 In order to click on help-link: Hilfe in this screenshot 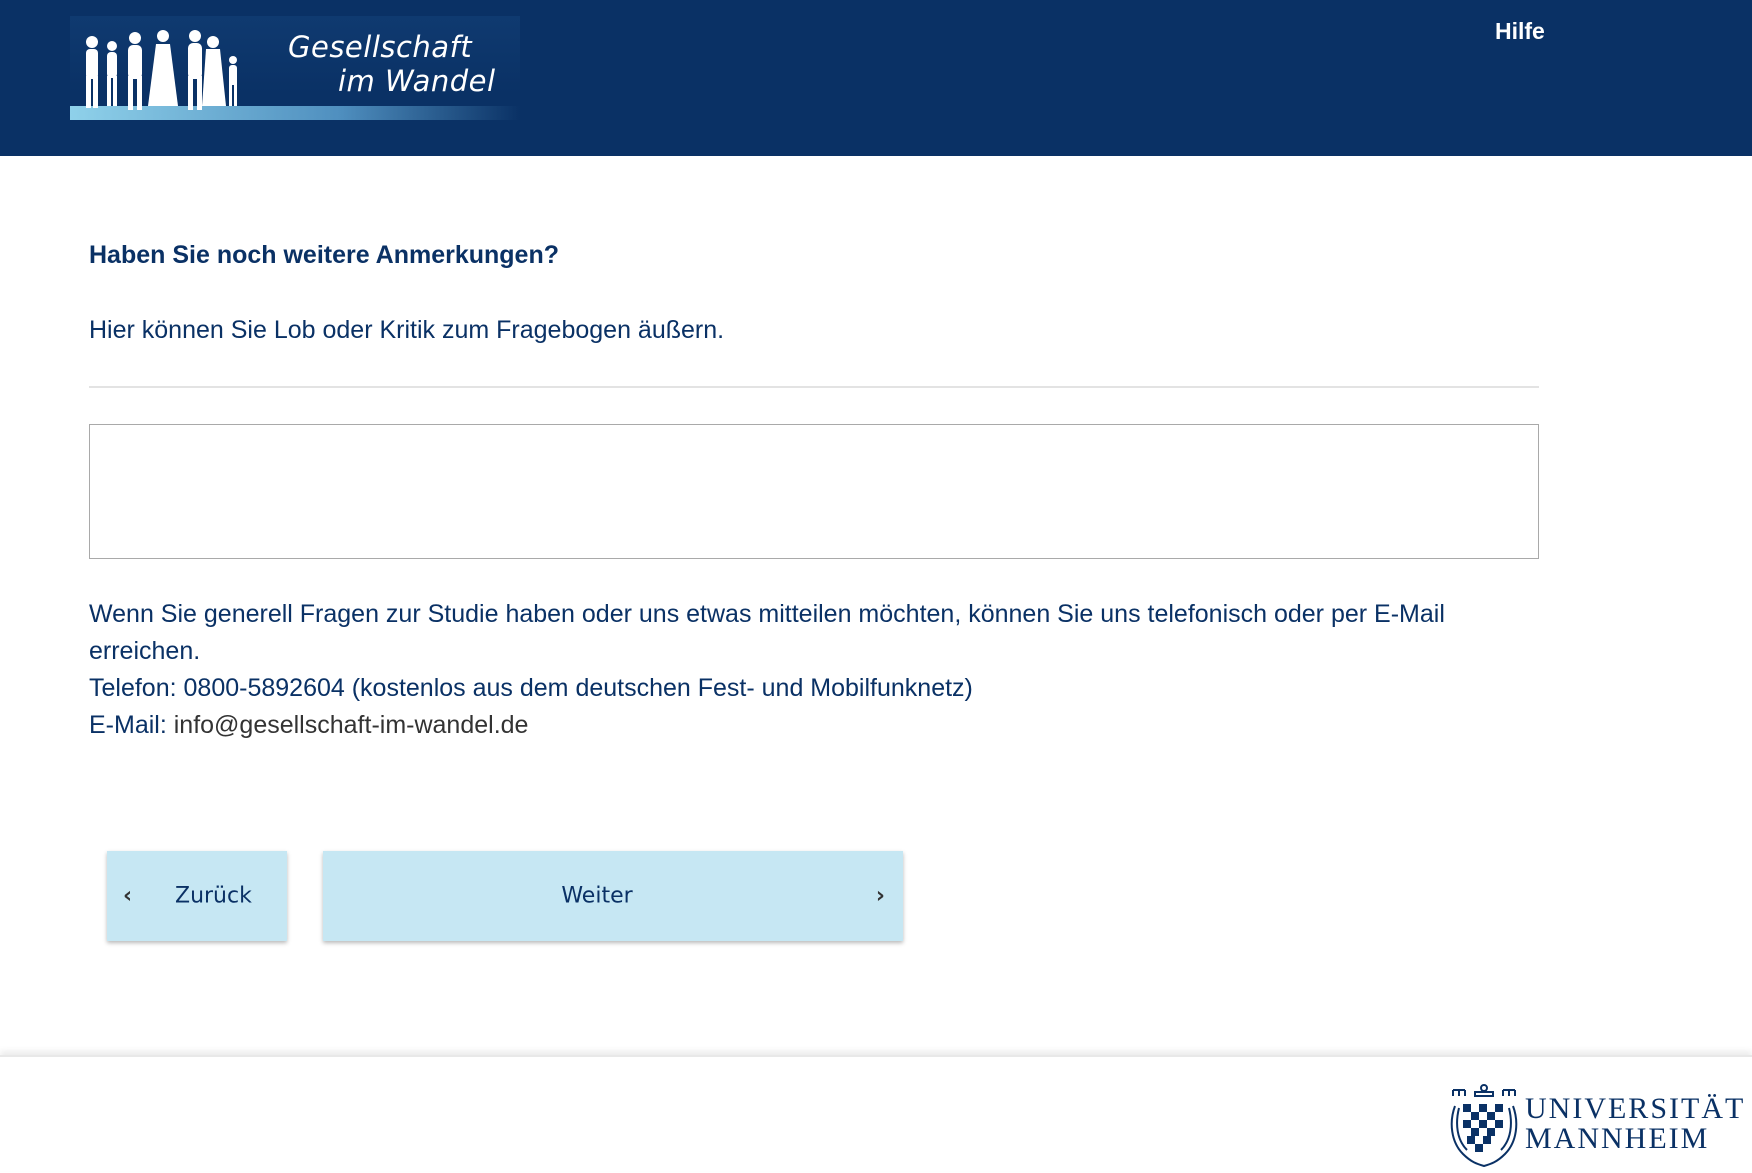, I will do `click(1520, 31)`.